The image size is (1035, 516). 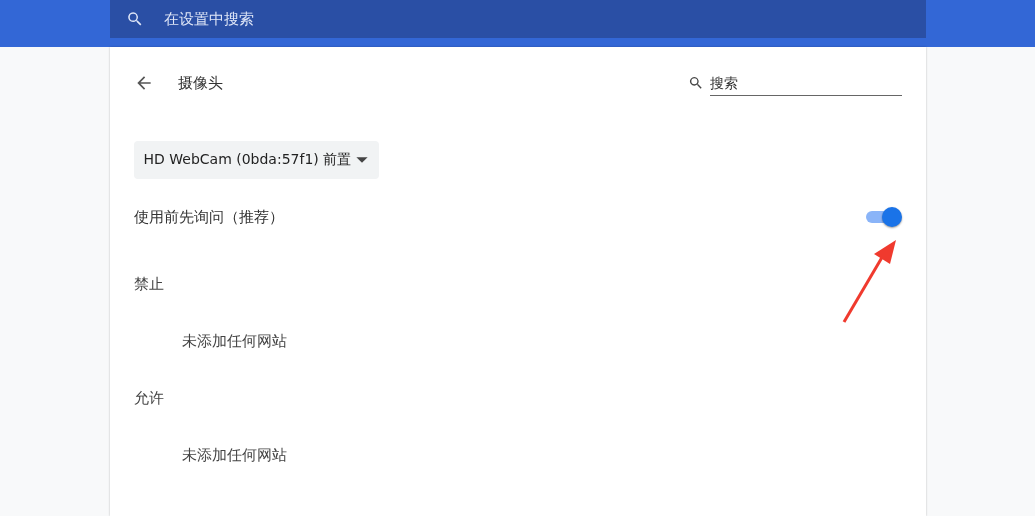 What do you see at coordinates (208, 217) in the screenshot?
I see `setting-label: 使用前先询问（推荐）` at bounding box center [208, 217].